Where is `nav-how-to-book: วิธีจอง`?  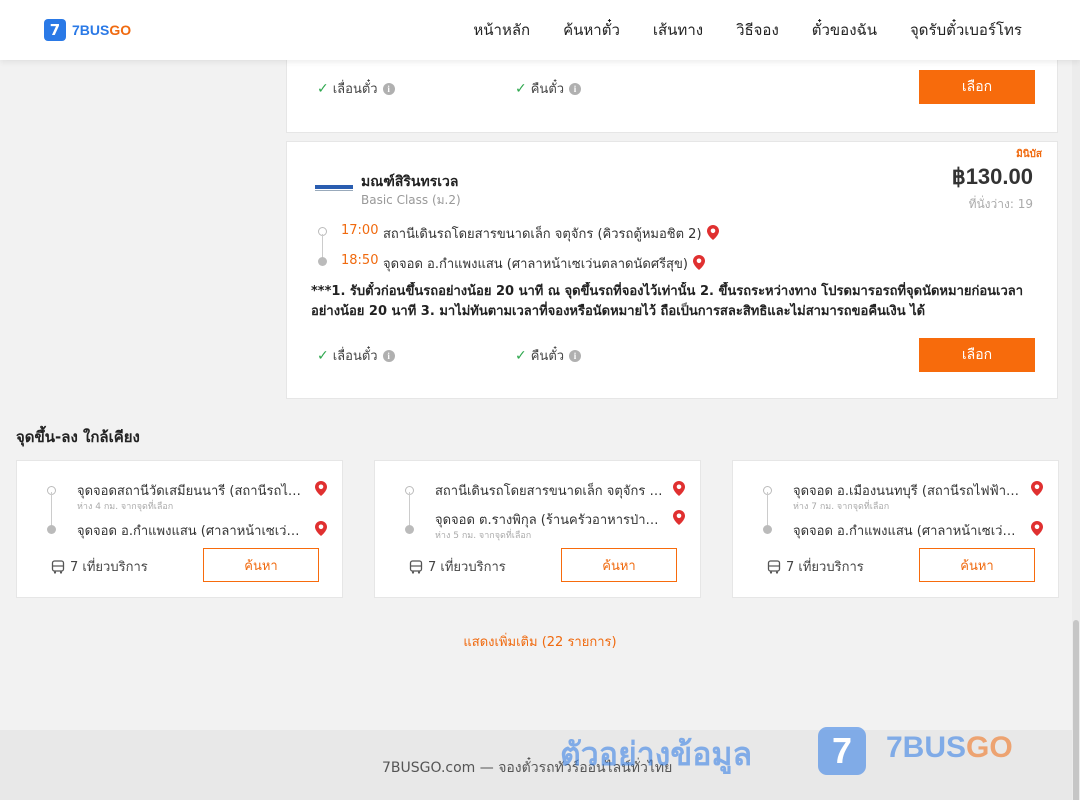 nav-how-to-book: วิธีจอง is located at coordinates (757, 30).